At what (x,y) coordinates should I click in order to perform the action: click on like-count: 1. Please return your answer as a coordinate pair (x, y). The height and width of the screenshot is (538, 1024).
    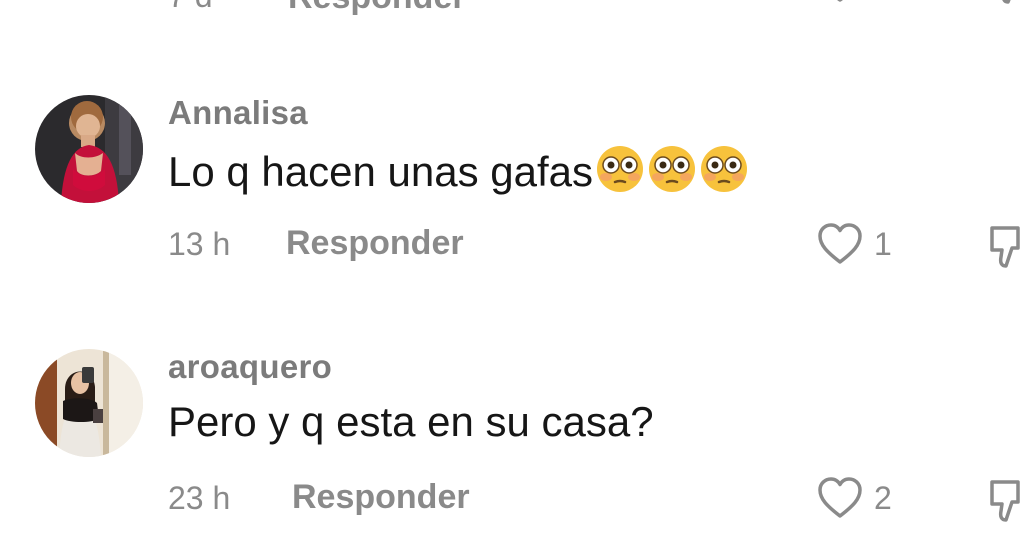
    Looking at the image, I should click on (883, 244).